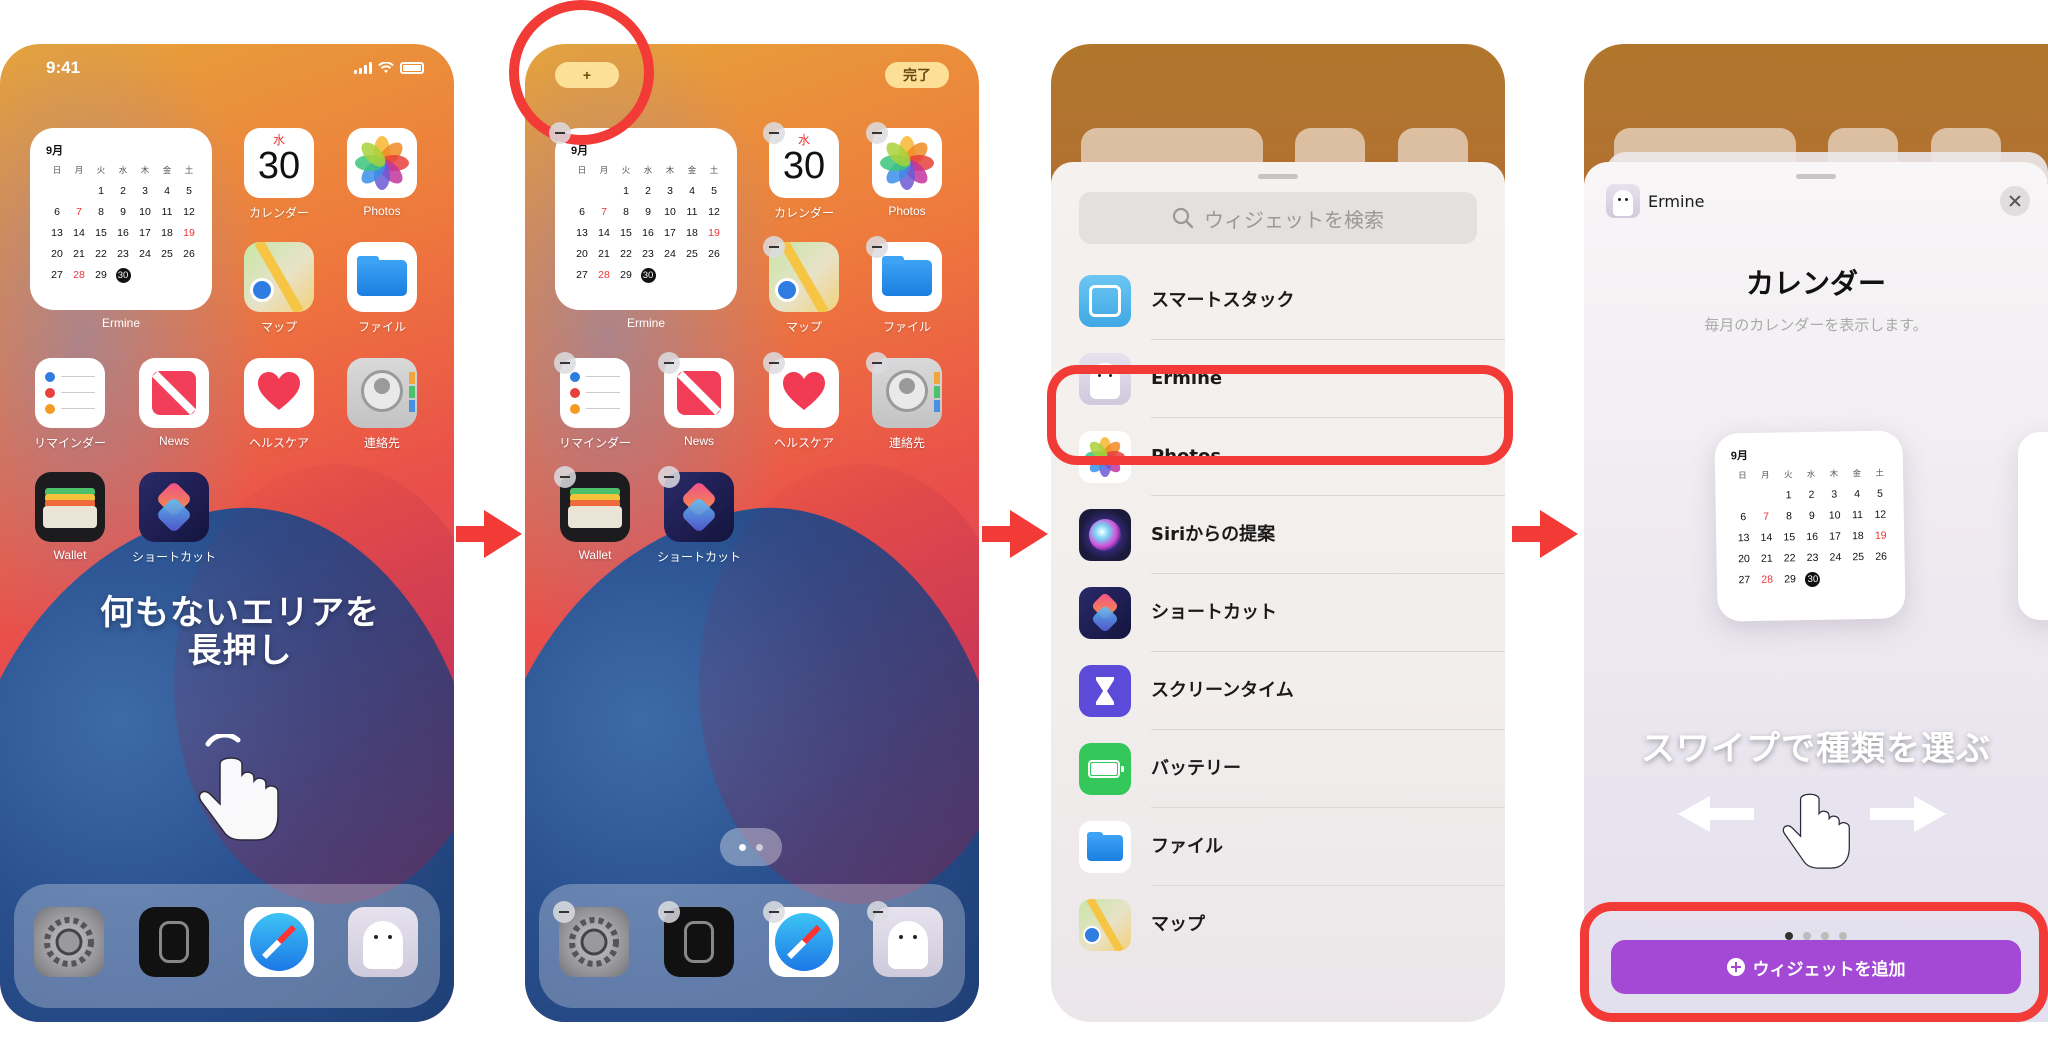 Image resolution: width=2048 pixels, height=1058 pixels. I want to click on weekday-header: 土, so click(1879, 472).